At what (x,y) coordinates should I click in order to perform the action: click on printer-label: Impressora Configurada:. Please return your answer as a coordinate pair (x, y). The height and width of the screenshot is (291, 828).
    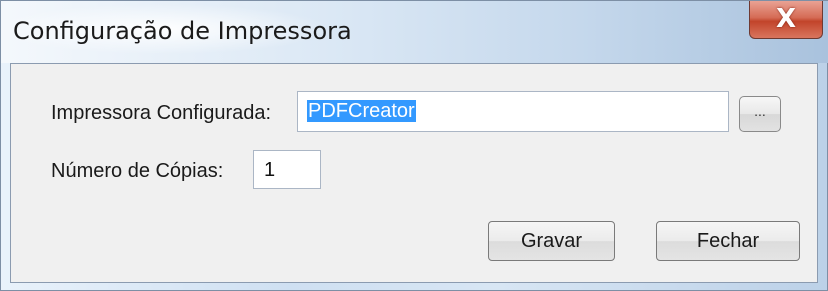
    Looking at the image, I should click on (161, 113).